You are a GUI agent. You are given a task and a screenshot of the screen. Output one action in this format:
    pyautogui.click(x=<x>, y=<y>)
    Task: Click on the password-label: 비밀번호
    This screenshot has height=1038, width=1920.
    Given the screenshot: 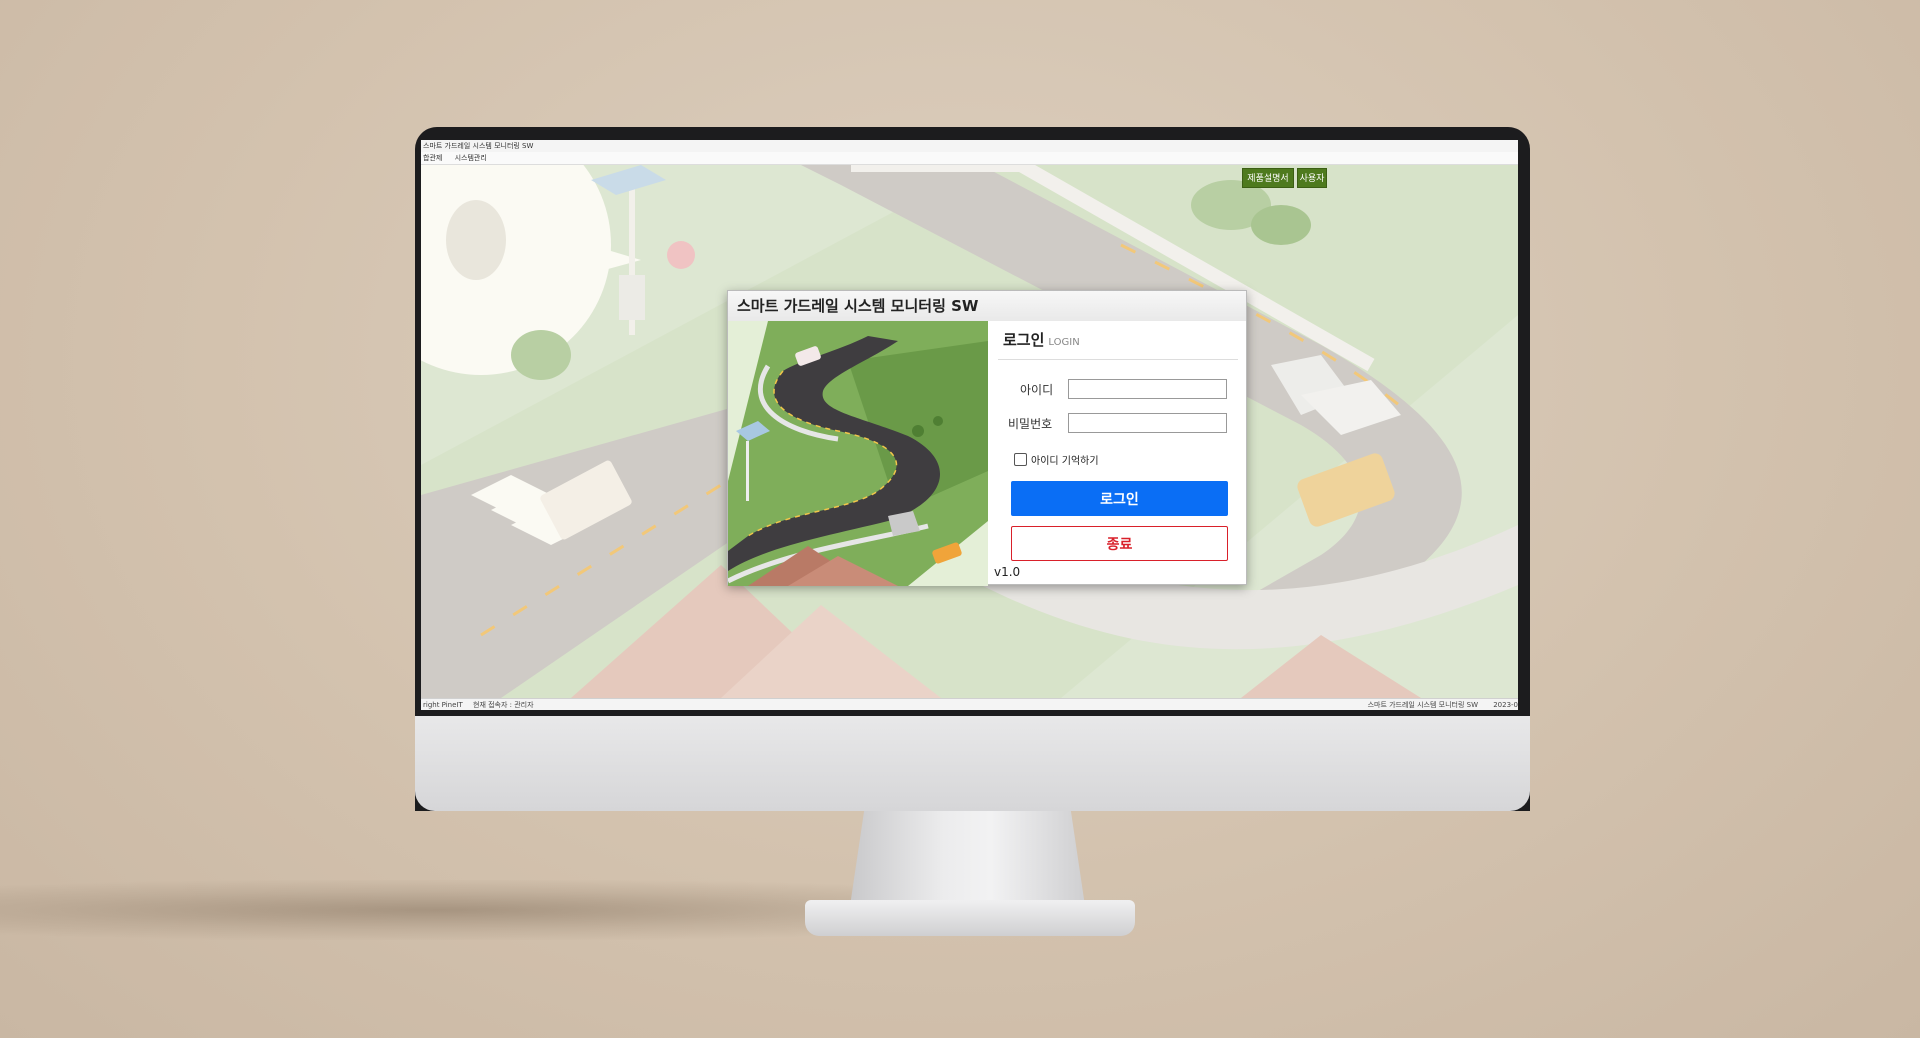 What is the action you would take?
    pyautogui.click(x=1030, y=424)
    